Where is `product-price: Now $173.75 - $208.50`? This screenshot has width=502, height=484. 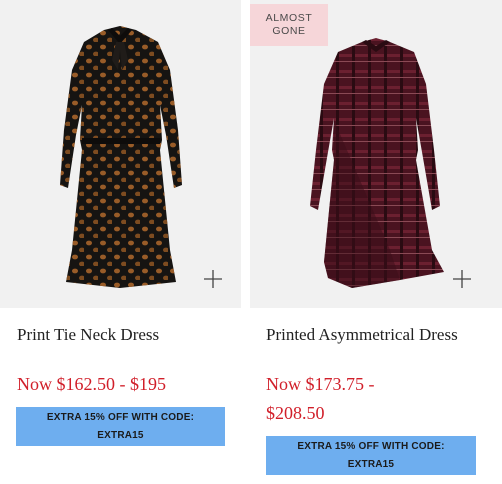 product-price: Now $173.75 - $208.50 is located at coordinates (346, 399).